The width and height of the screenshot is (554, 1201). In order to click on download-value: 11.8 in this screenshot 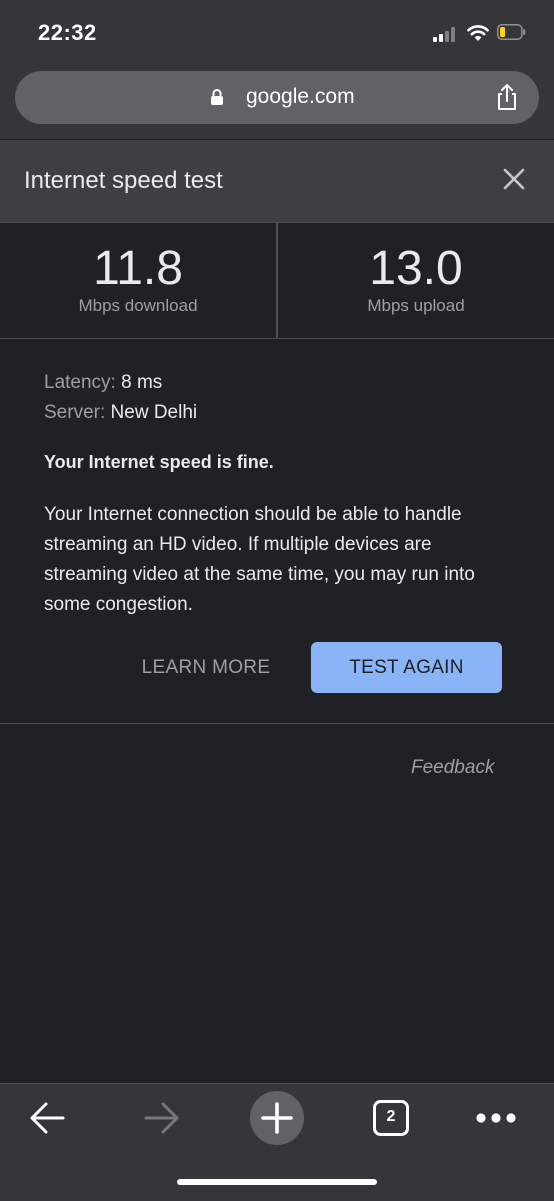, I will do `click(138, 268)`.